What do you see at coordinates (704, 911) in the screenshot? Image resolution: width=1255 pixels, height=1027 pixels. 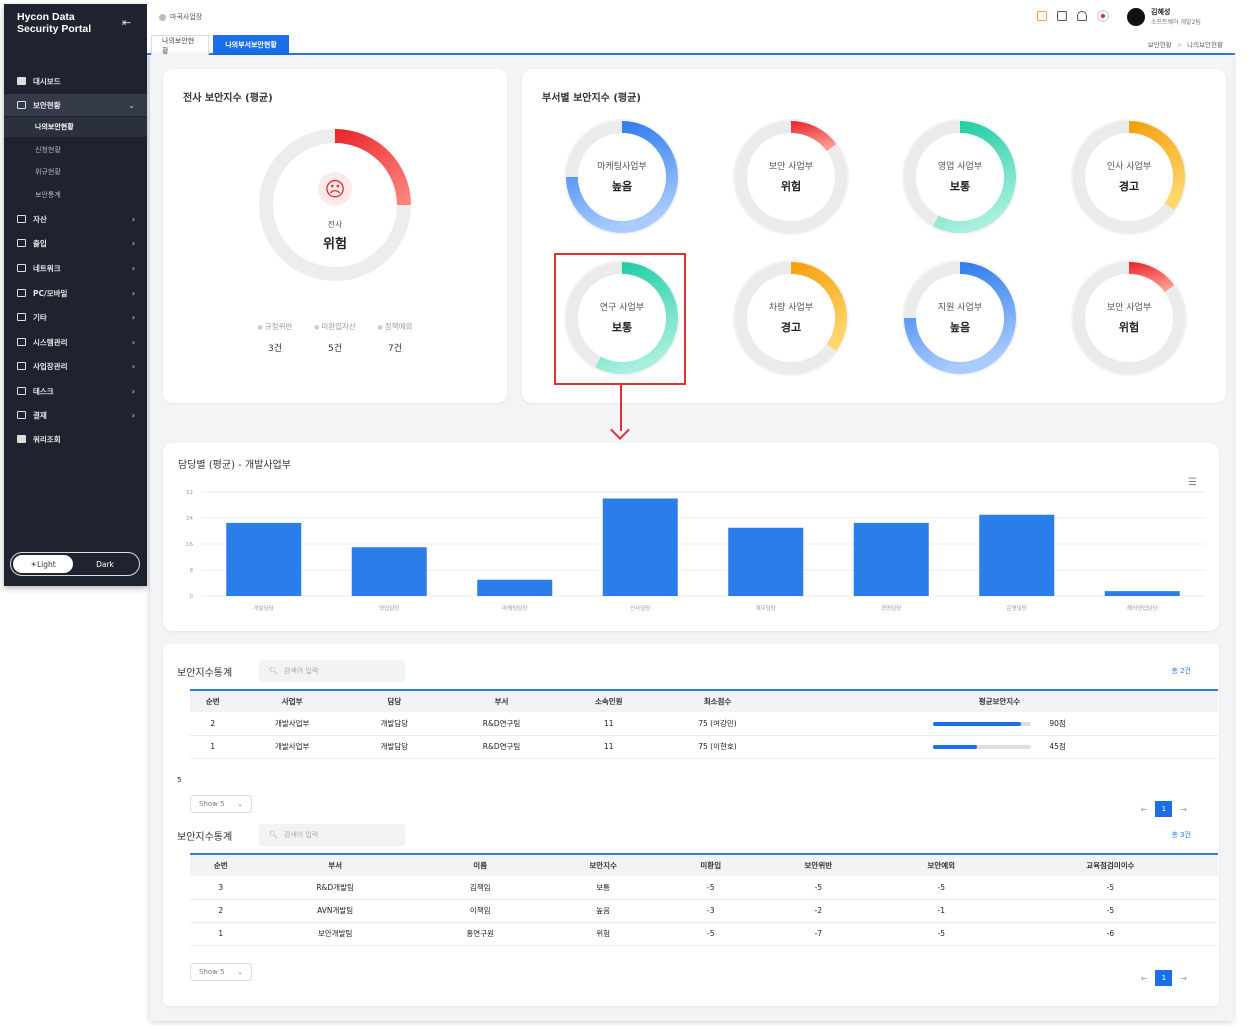 I see `table-row: 2 AVN개발팀 이책임 높음 -3 -2 -1 -5` at bounding box center [704, 911].